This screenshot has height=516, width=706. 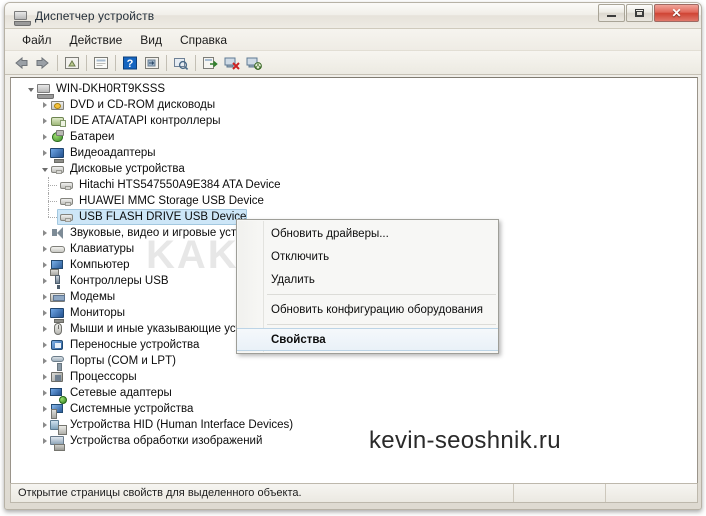 I want to click on keyboard-icon, so click(x=58, y=249).